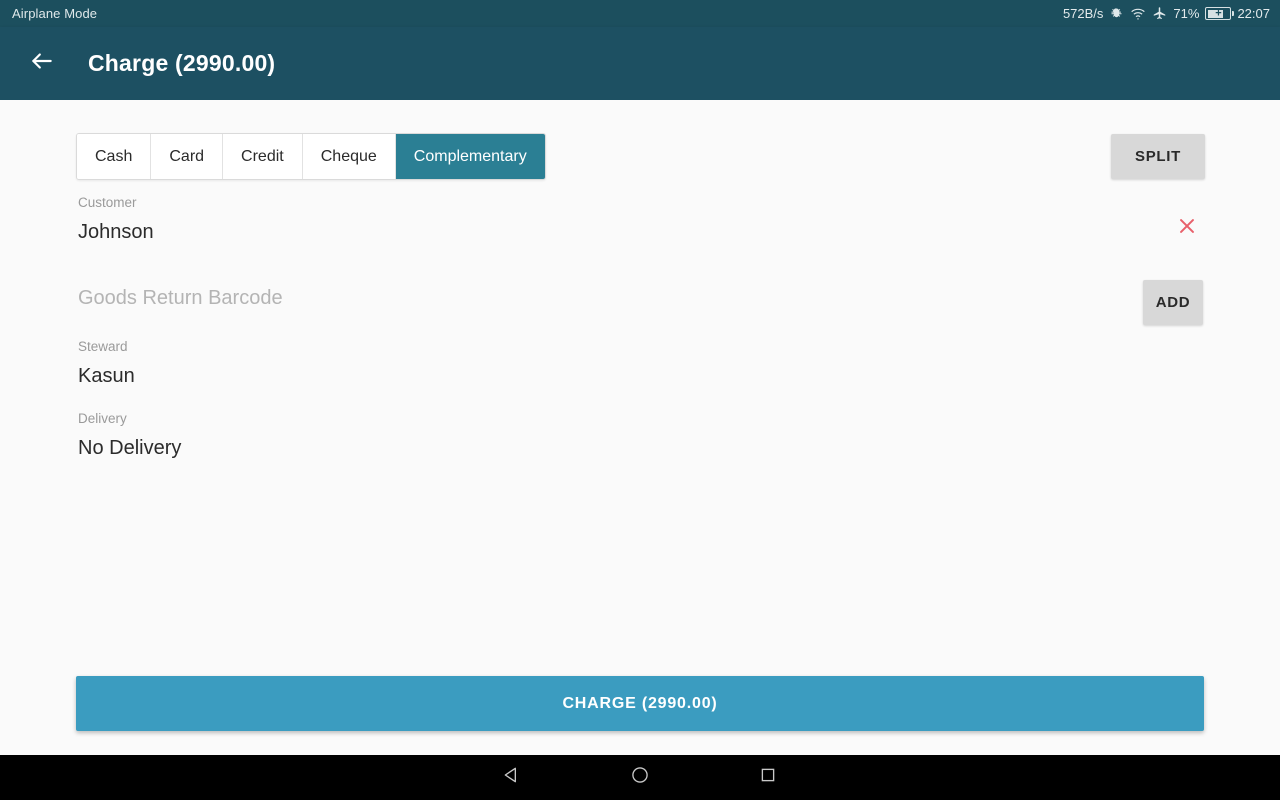 The width and height of the screenshot is (1280, 800). I want to click on back-button, so click(42, 64).